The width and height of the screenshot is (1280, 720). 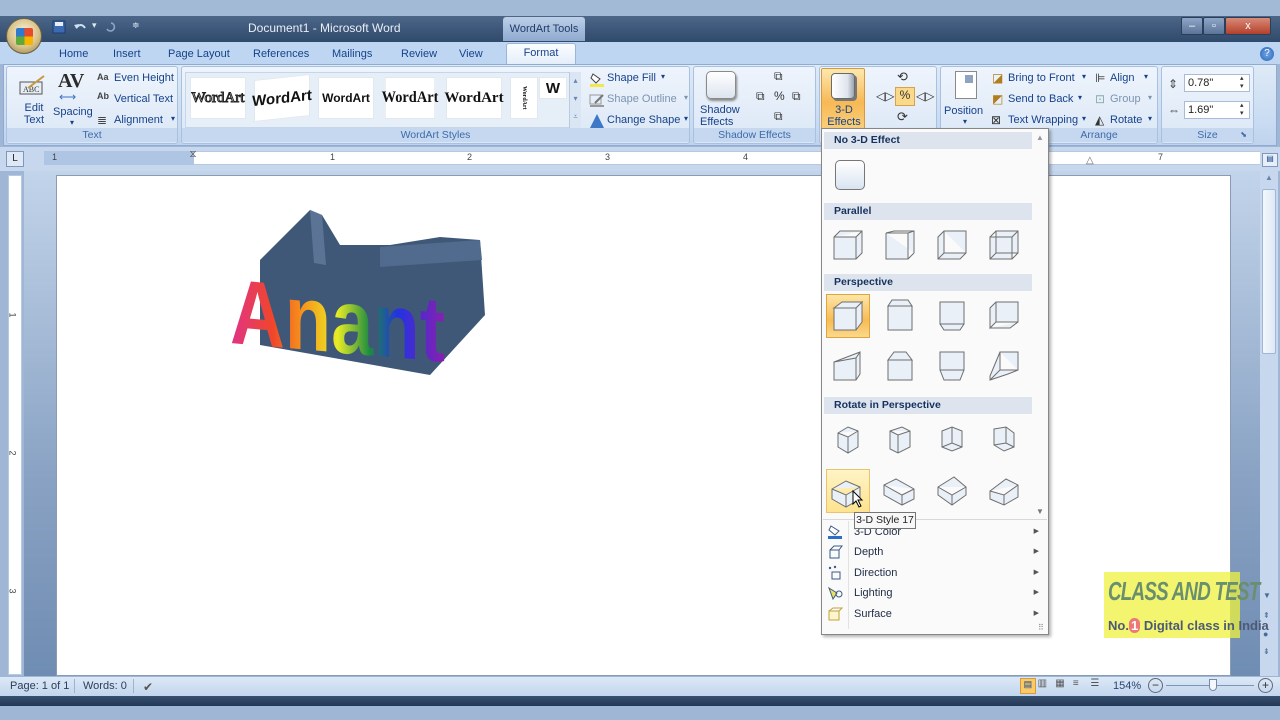 What do you see at coordinates (39, 686) in the screenshot?
I see `page-count: Page: 1 of 1` at bounding box center [39, 686].